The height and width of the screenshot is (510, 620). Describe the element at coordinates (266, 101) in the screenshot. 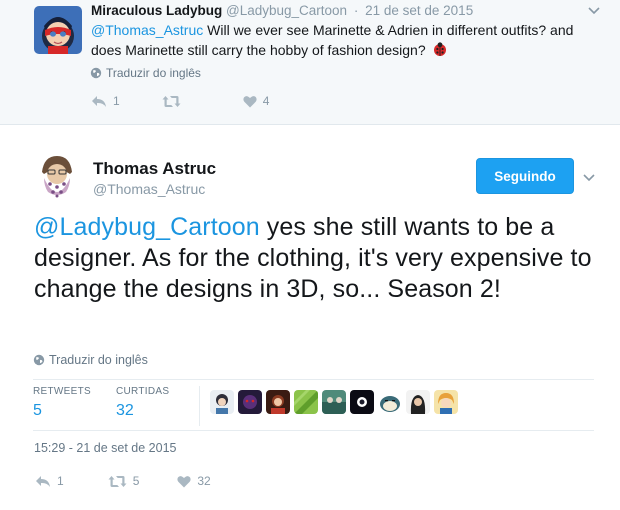

I see `like-count: 4` at that location.